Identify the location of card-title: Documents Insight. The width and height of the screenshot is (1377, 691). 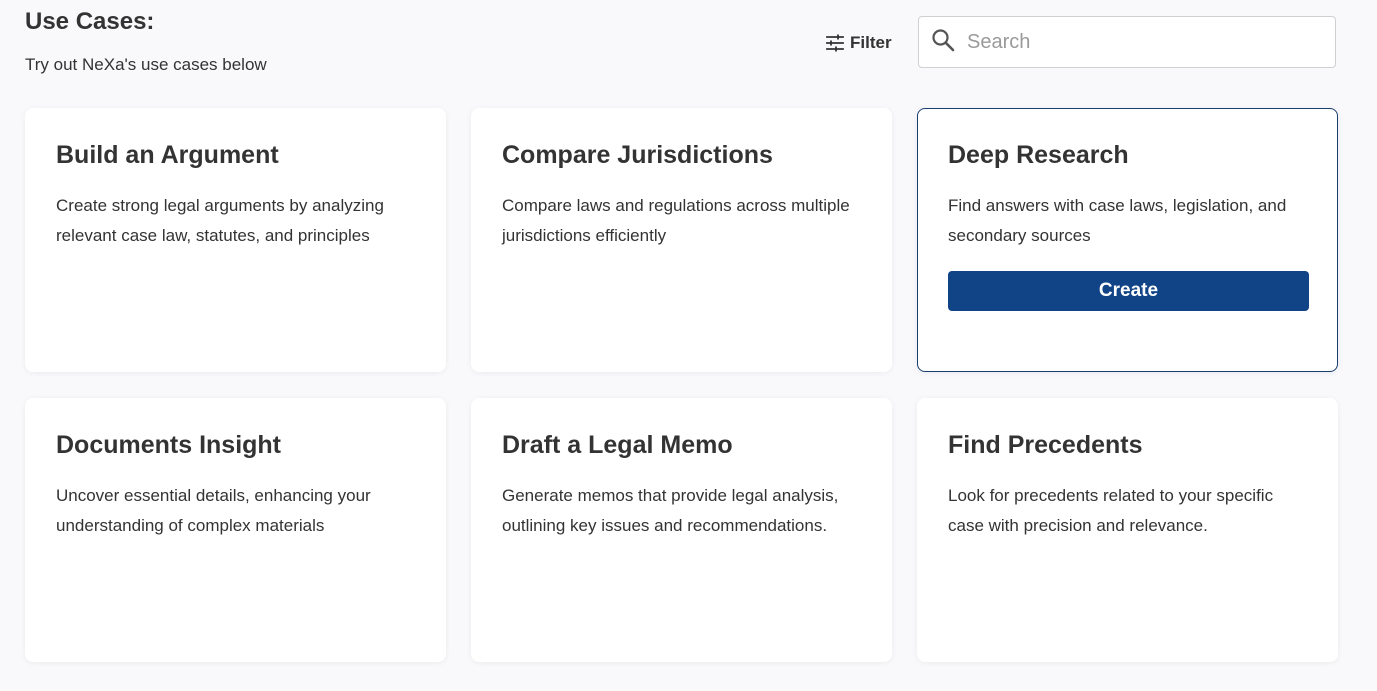
(169, 445).